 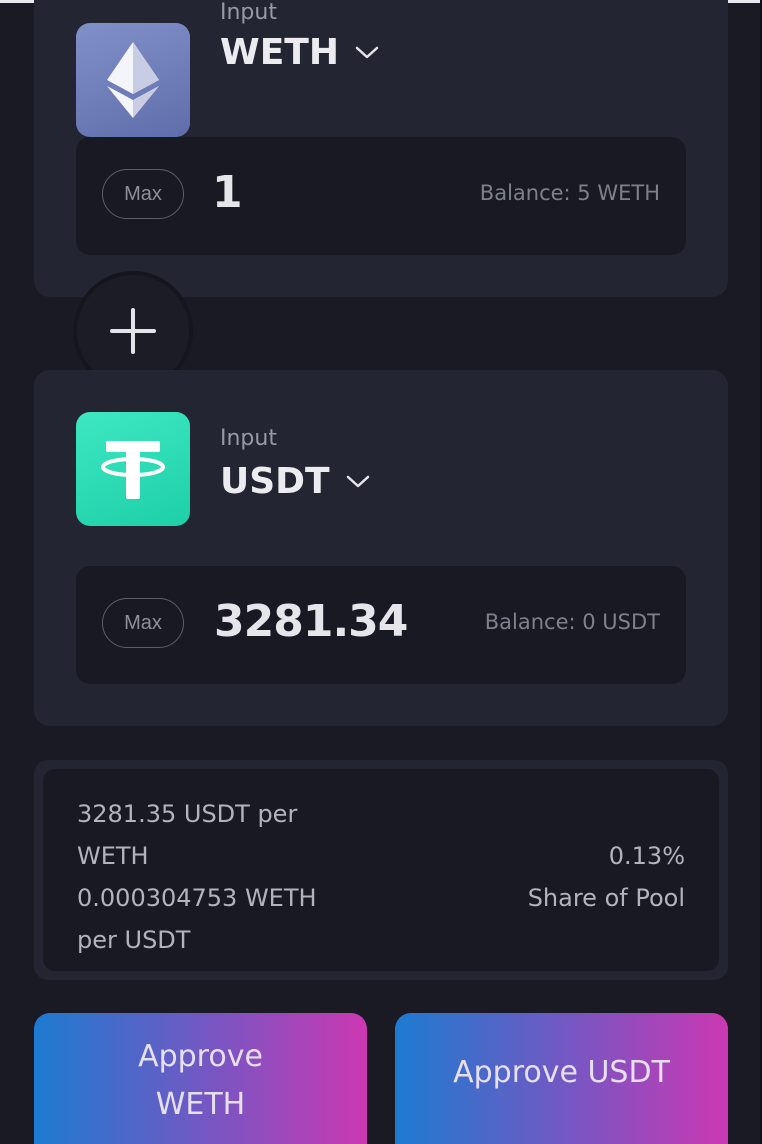 What do you see at coordinates (200, 1056) in the screenshot?
I see `approve-weth-line1: Approve` at bounding box center [200, 1056].